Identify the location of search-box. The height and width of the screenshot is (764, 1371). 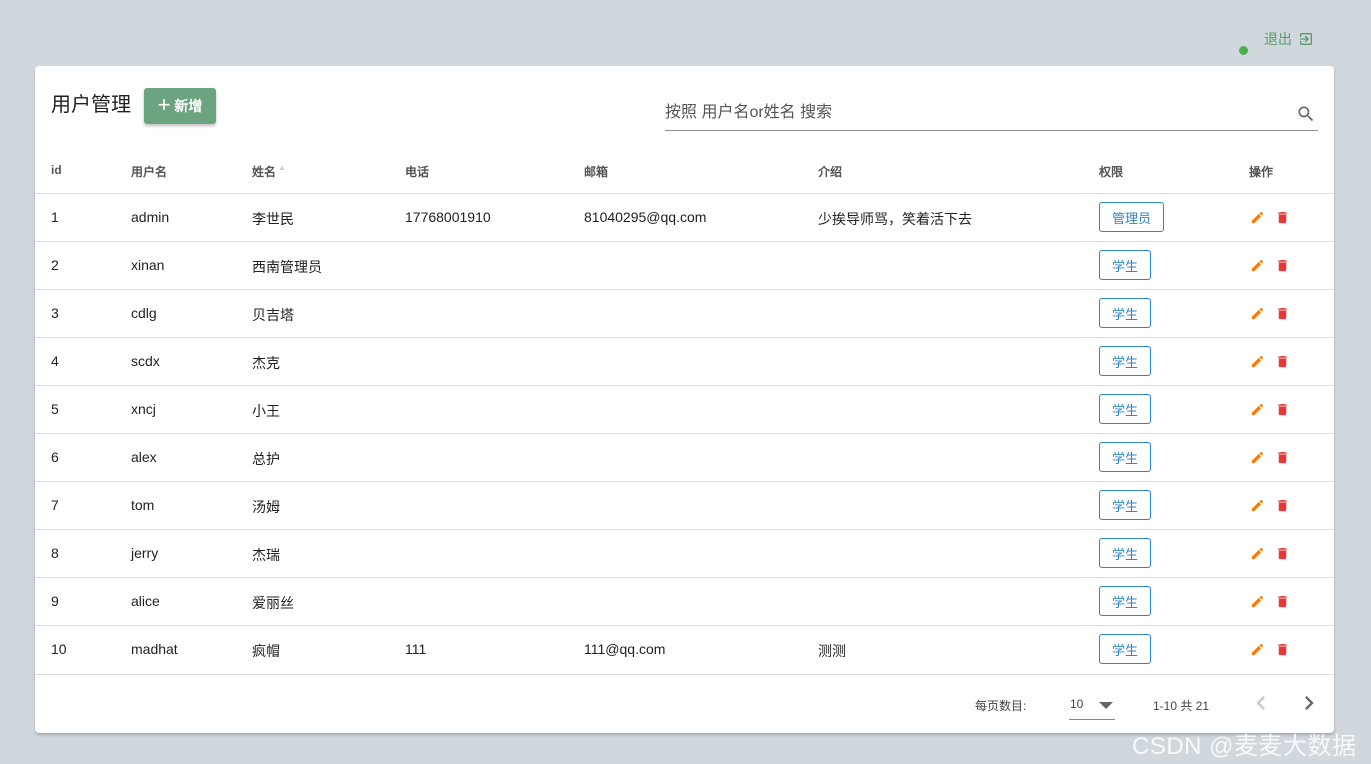
(991, 113).